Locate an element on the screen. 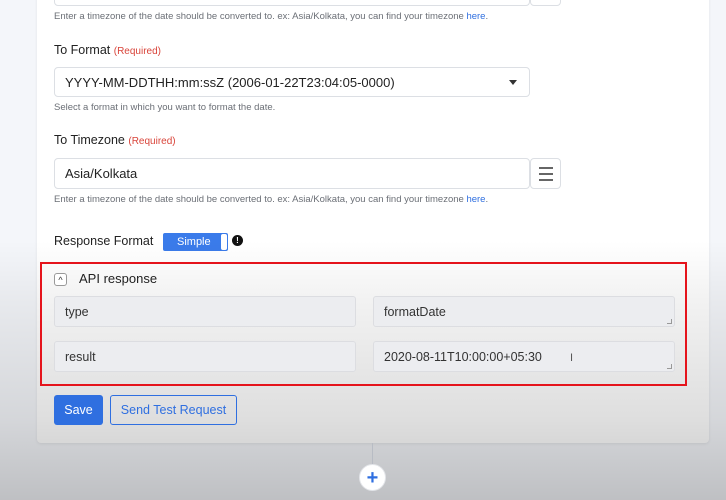  response-key-type: type is located at coordinates (205, 311).